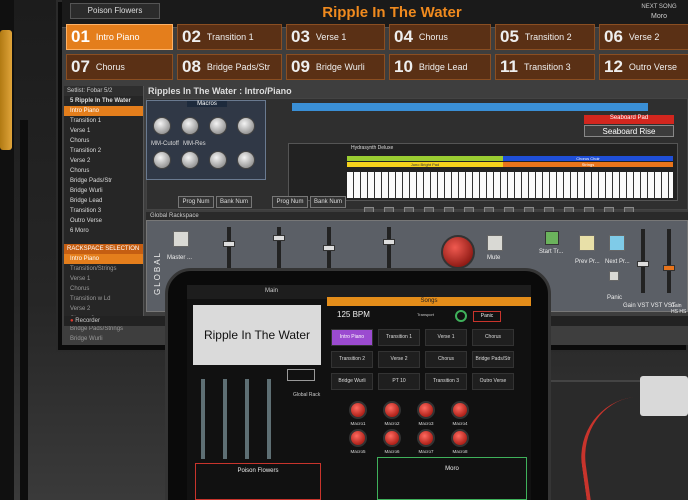 This screenshot has width=688, height=500. What do you see at coordinates (103, 201) in the screenshot?
I see `setlist-part: Bridge Lead` at bounding box center [103, 201].